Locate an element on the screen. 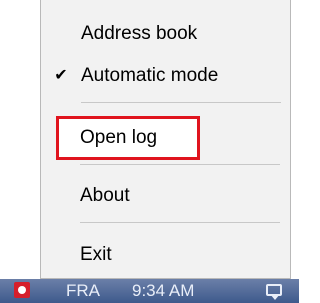 The image size is (320, 303). menu-item-automatic-mode: ✔ Automatic mode is located at coordinates (165, 75).